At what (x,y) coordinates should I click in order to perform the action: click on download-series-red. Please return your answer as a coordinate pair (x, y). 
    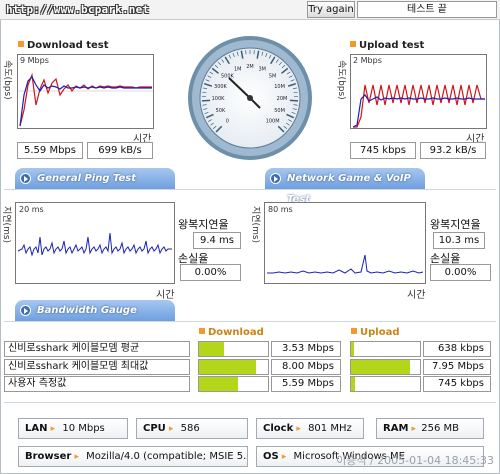
    Looking at the image, I should click on (85, 99).